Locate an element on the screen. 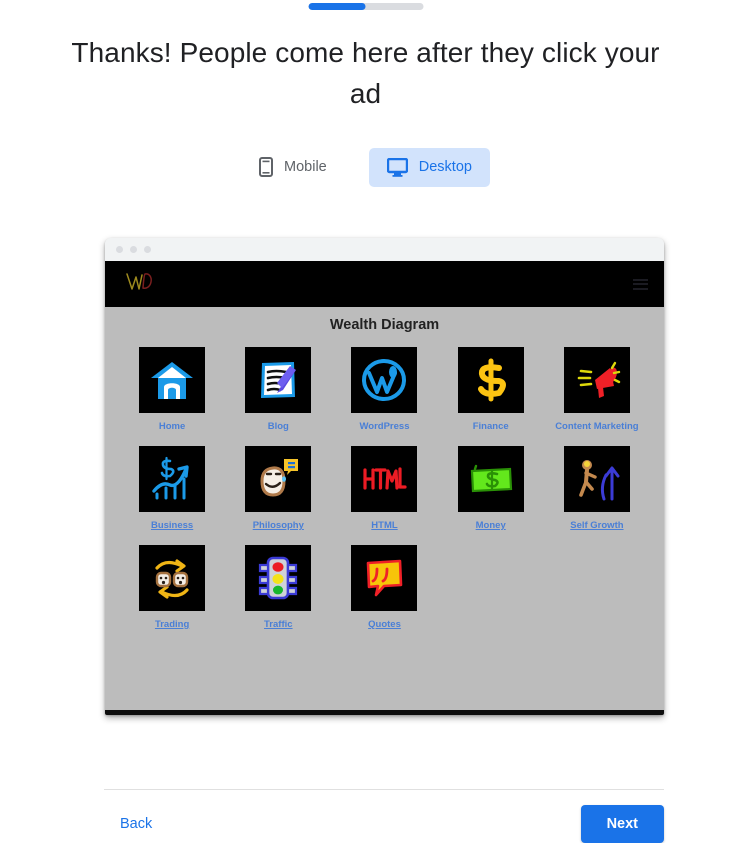  category-cell: Home is located at coordinates (172, 389).